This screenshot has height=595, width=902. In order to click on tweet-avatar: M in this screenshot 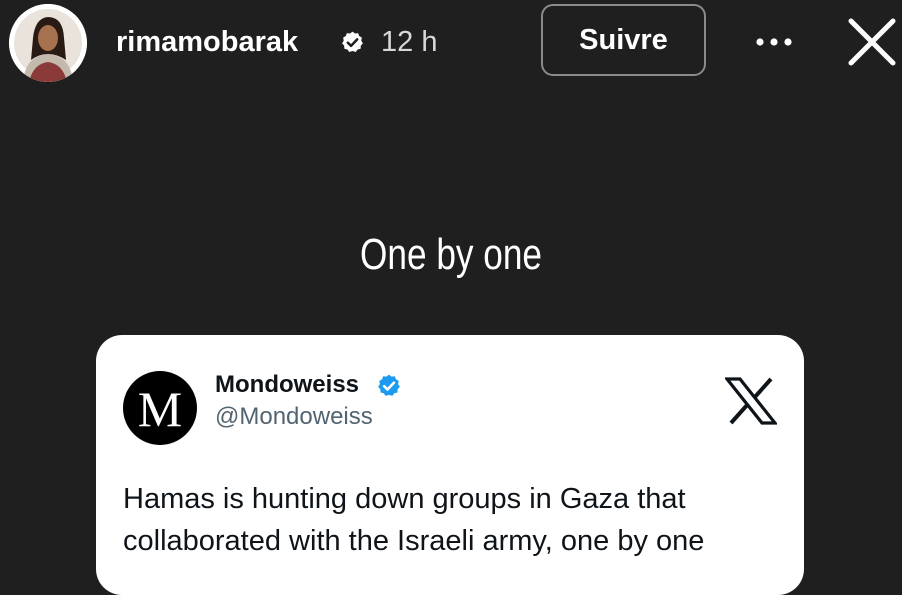, I will do `click(160, 408)`.